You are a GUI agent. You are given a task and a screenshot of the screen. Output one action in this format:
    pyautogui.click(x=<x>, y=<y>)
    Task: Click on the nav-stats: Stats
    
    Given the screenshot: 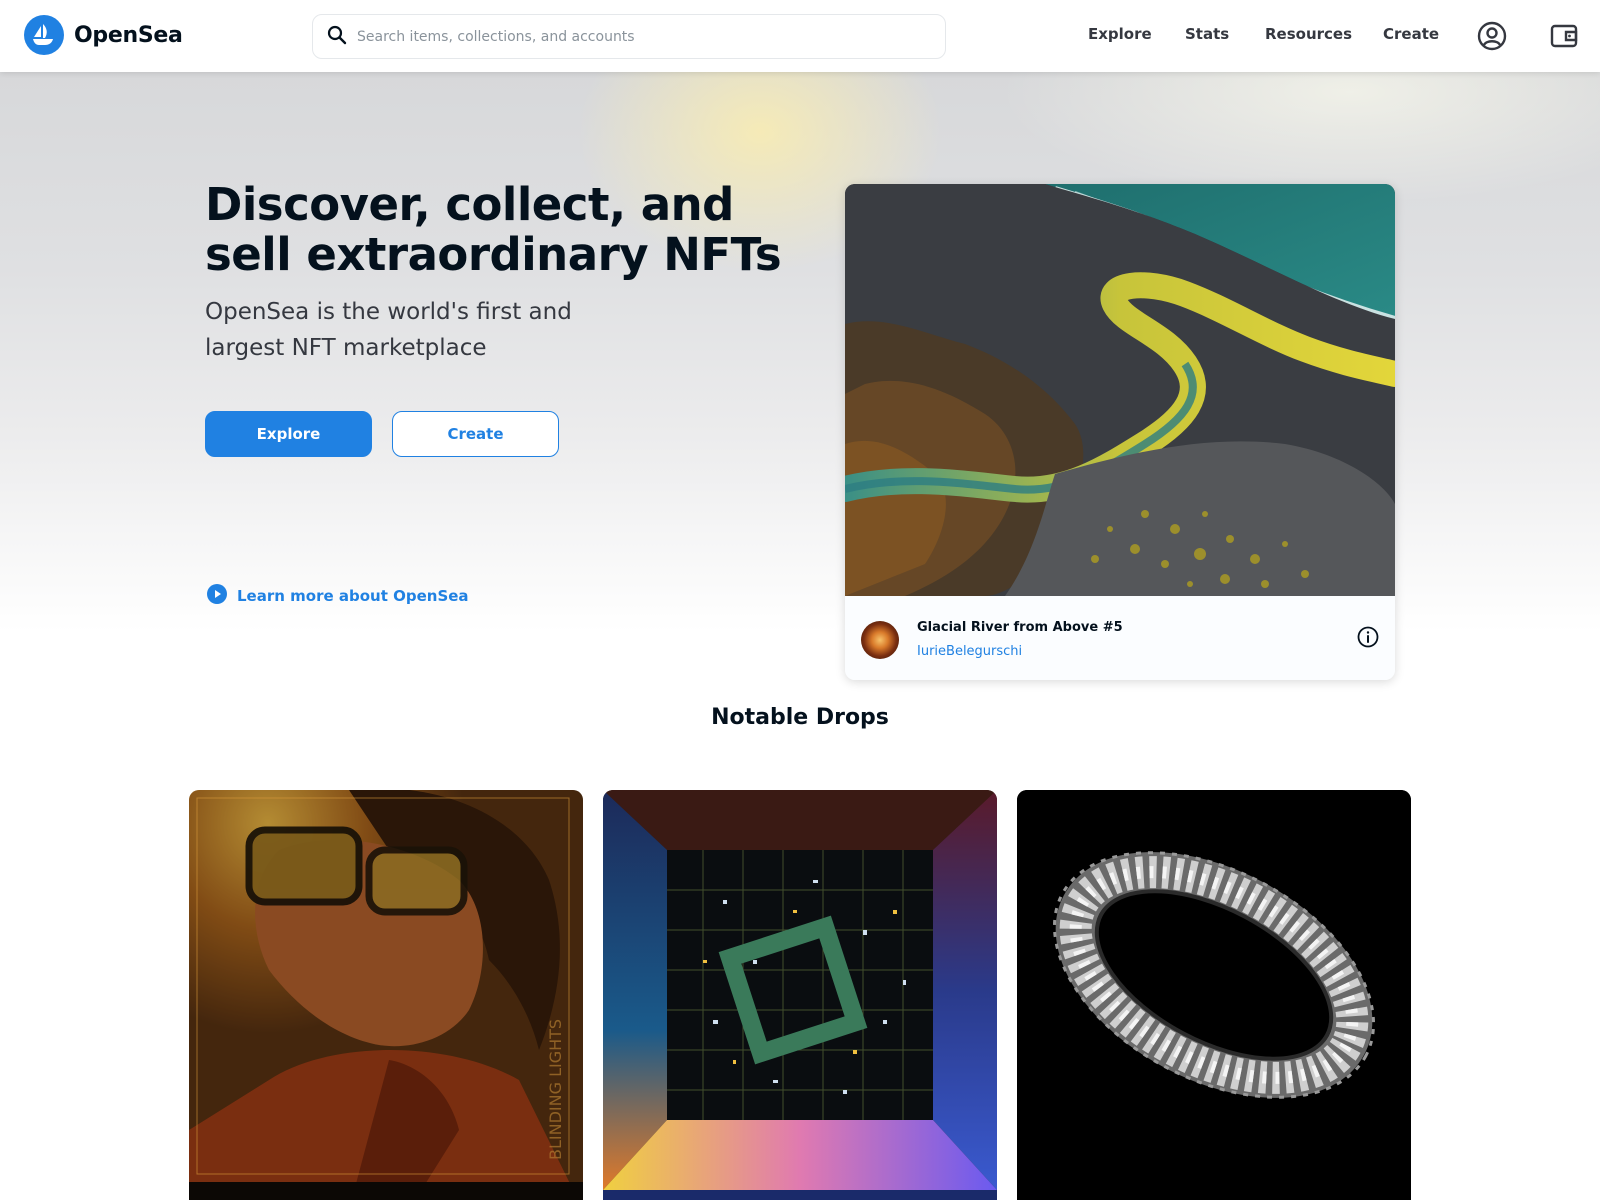 What is the action you would take?
    pyautogui.click(x=1207, y=34)
    